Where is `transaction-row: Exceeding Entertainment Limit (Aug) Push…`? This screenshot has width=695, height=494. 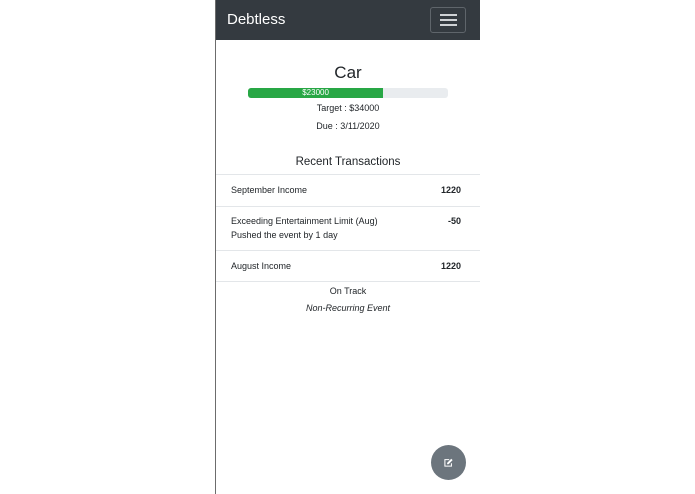 transaction-row: Exceeding Entertainment Limit (Aug) Push… is located at coordinates (348, 228).